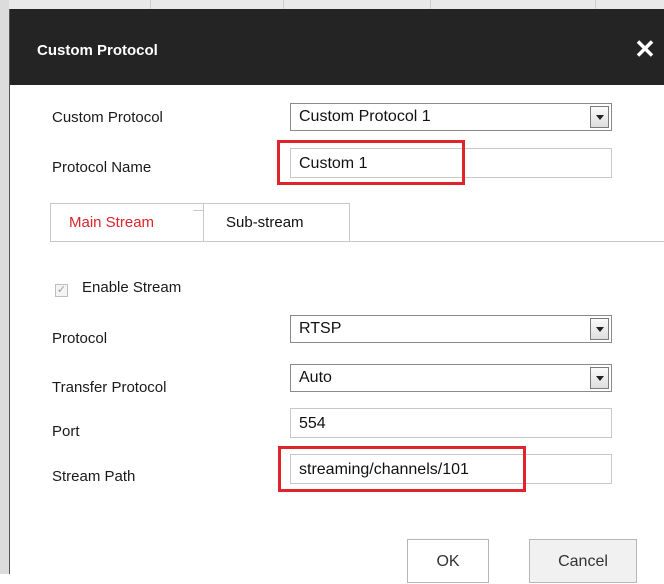 This screenshot has width=664, height=584. I want to click on enable-stream-checkbox: ✓, so click(61, 290).